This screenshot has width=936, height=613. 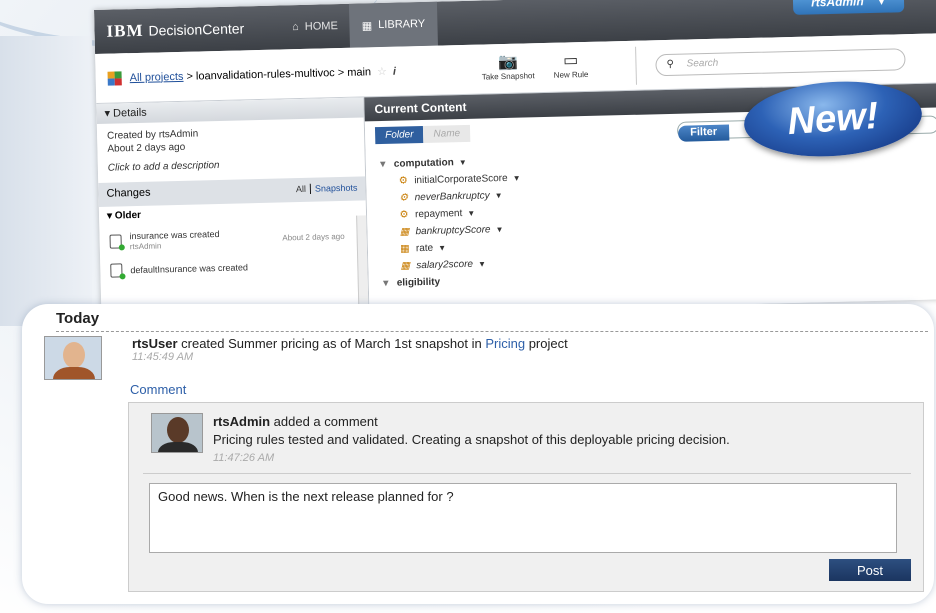 I want to click on reply-action: added a comment, so click(x=324, y=421).